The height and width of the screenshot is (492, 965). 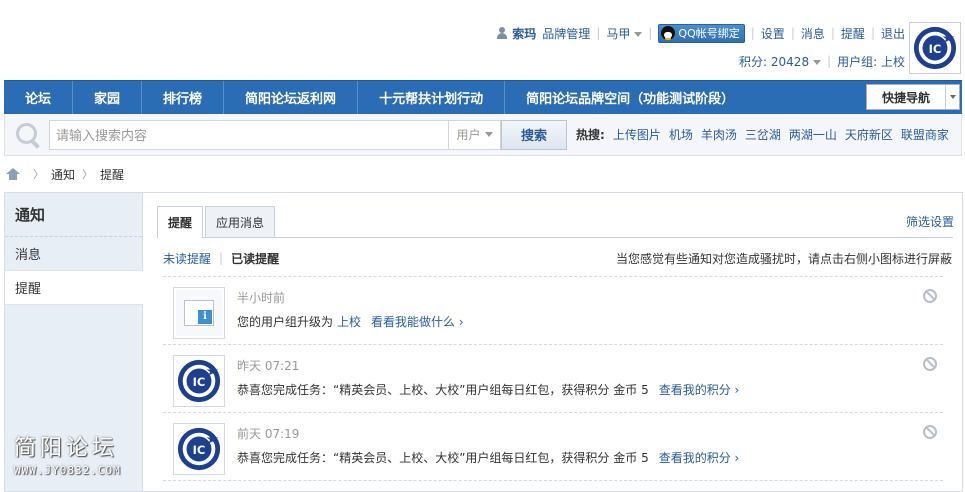 What do you see at coordinates (869, 134) in the screenshot?
I see `hot-search-link: 天府新区` at bounding box center [869, 134].